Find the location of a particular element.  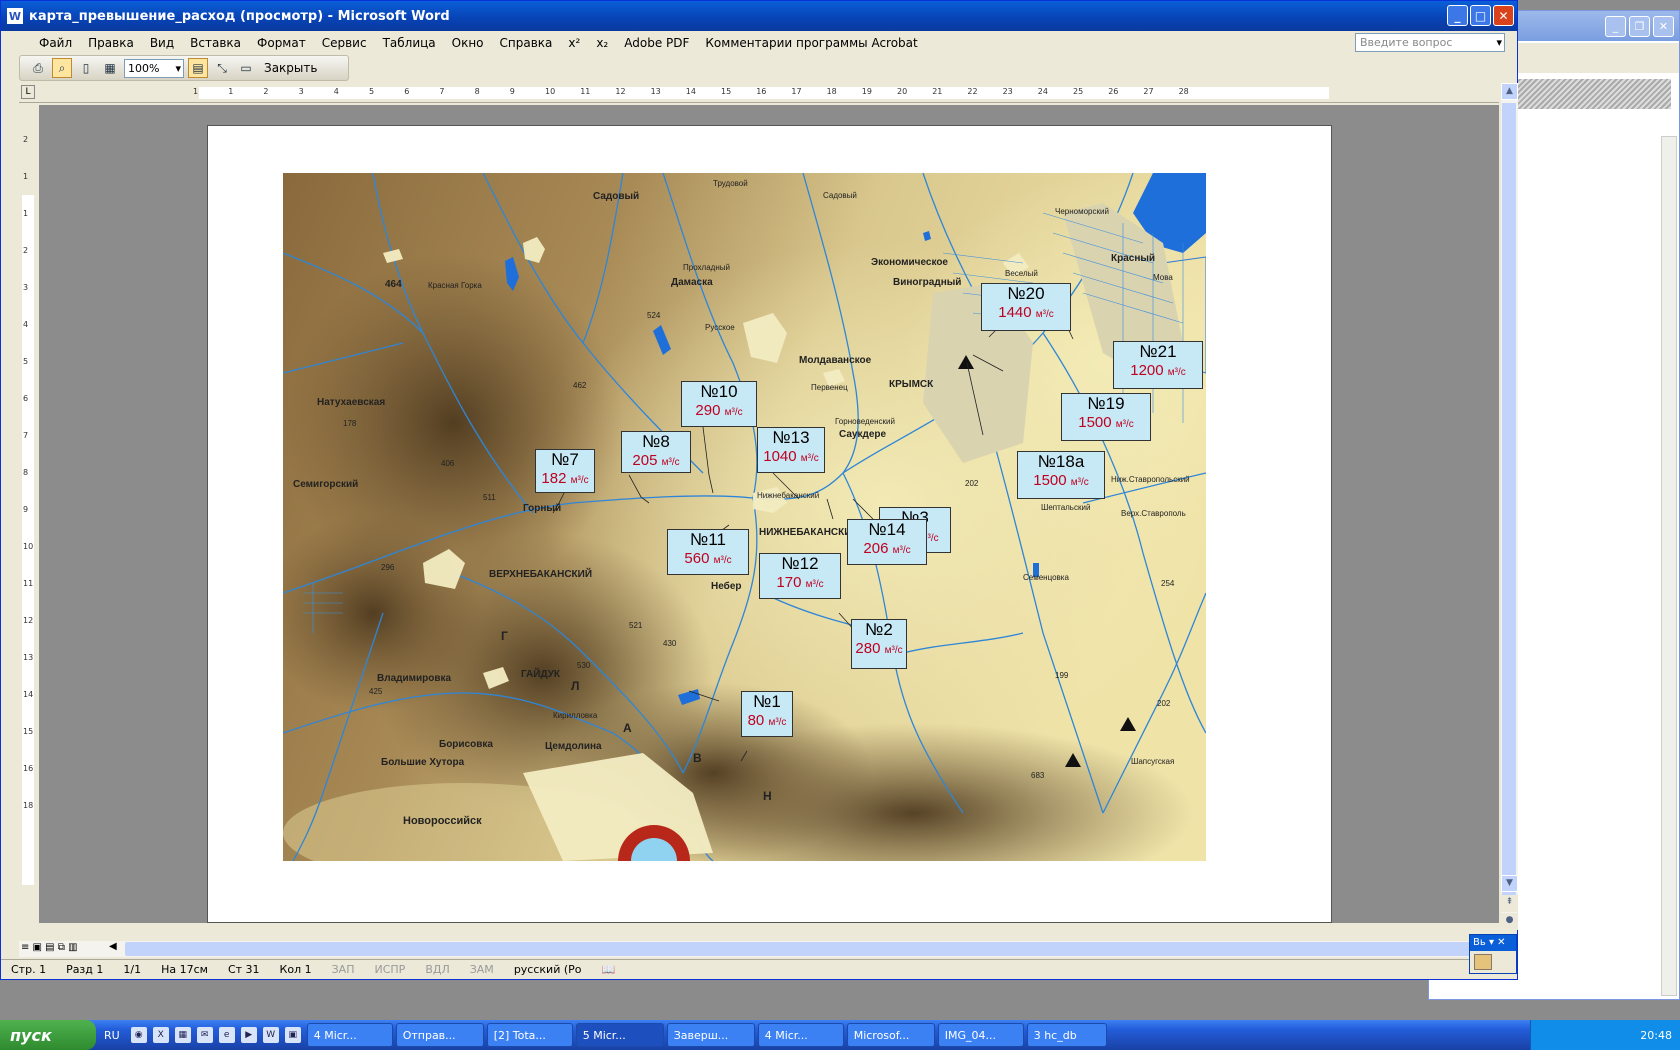

full-screen-icon: ▭ is located at coordinates (246, 68).